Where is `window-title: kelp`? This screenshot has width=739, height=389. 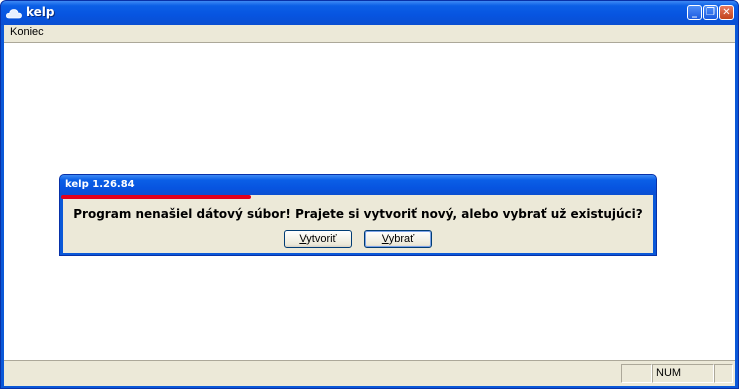
window-title: kelp is located at coordinates (40, 12).